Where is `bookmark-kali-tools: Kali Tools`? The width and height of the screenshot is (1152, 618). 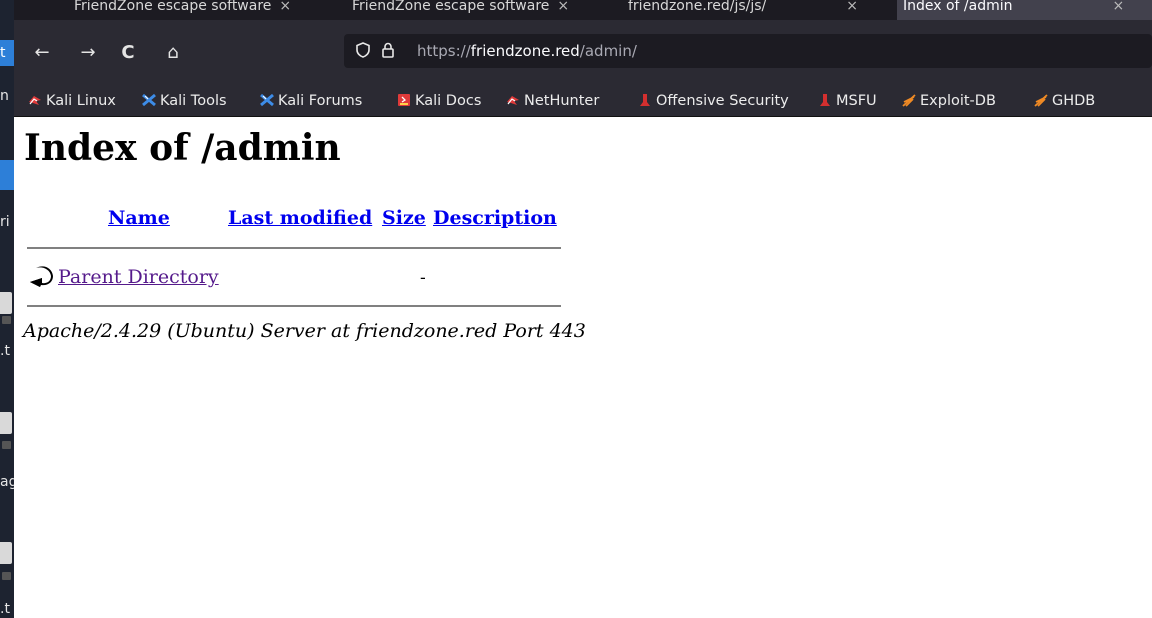 bookmark-kali-tools: Kali Tools is located at coordinates (184, 101).